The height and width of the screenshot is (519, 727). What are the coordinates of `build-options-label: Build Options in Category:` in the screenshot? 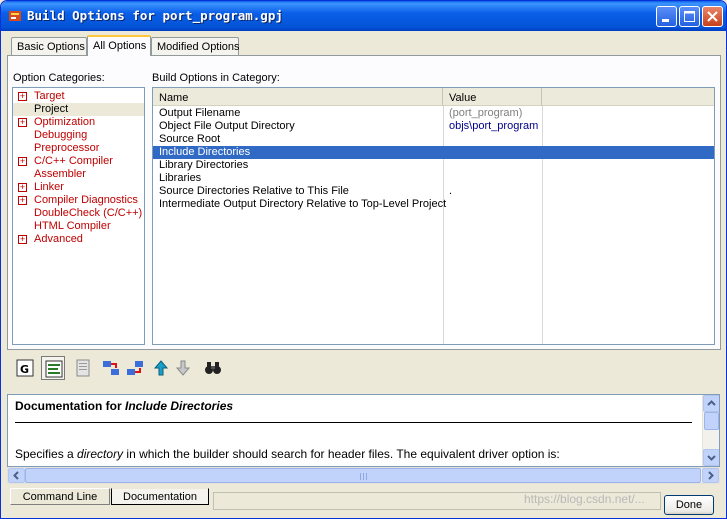 It's located at (216, 78).